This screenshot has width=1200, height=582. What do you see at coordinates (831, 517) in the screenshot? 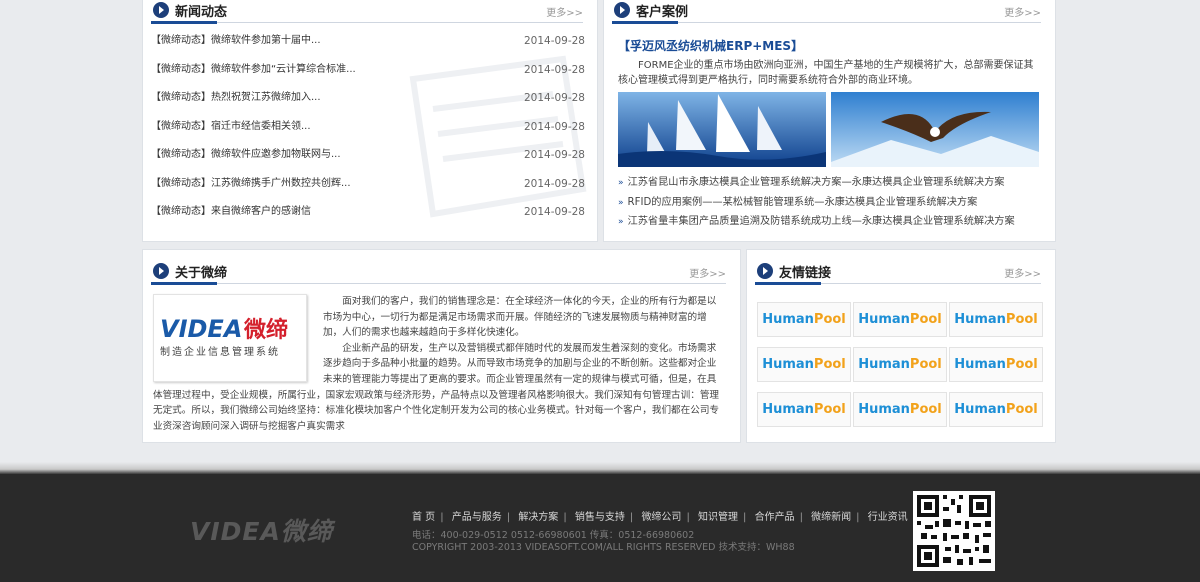
I see `footer-nav-item: 微缔新闻` at bounding box center [831, 517].